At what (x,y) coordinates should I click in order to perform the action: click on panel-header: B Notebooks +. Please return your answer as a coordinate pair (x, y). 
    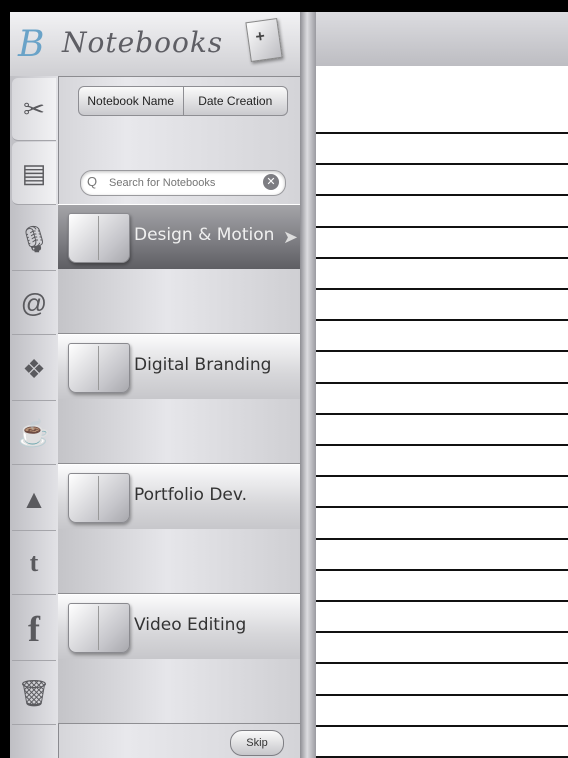
    Looking at the image, I should click on (155, 44).